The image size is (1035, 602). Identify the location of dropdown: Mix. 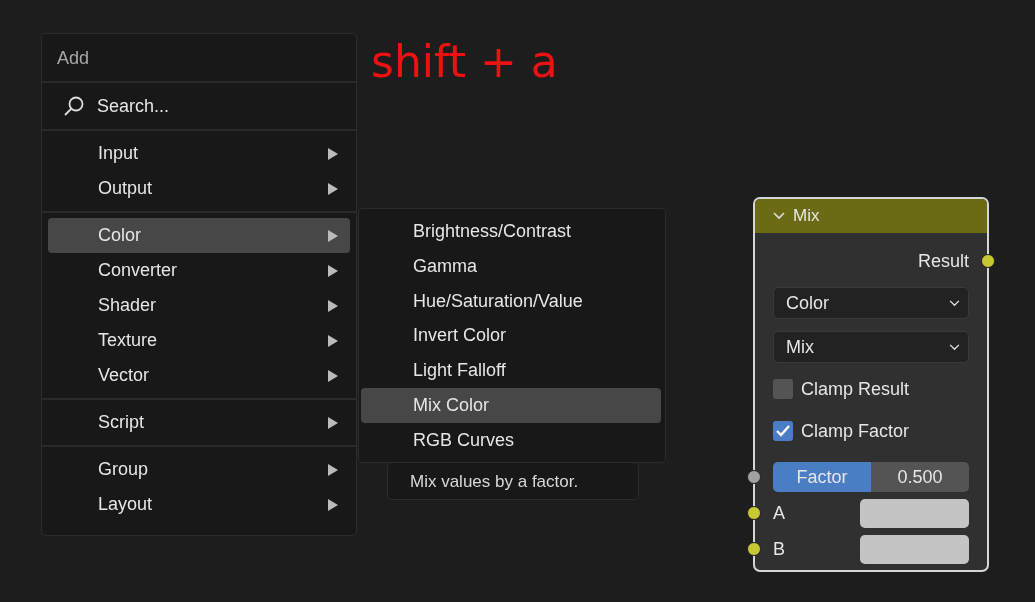
(871, 347).